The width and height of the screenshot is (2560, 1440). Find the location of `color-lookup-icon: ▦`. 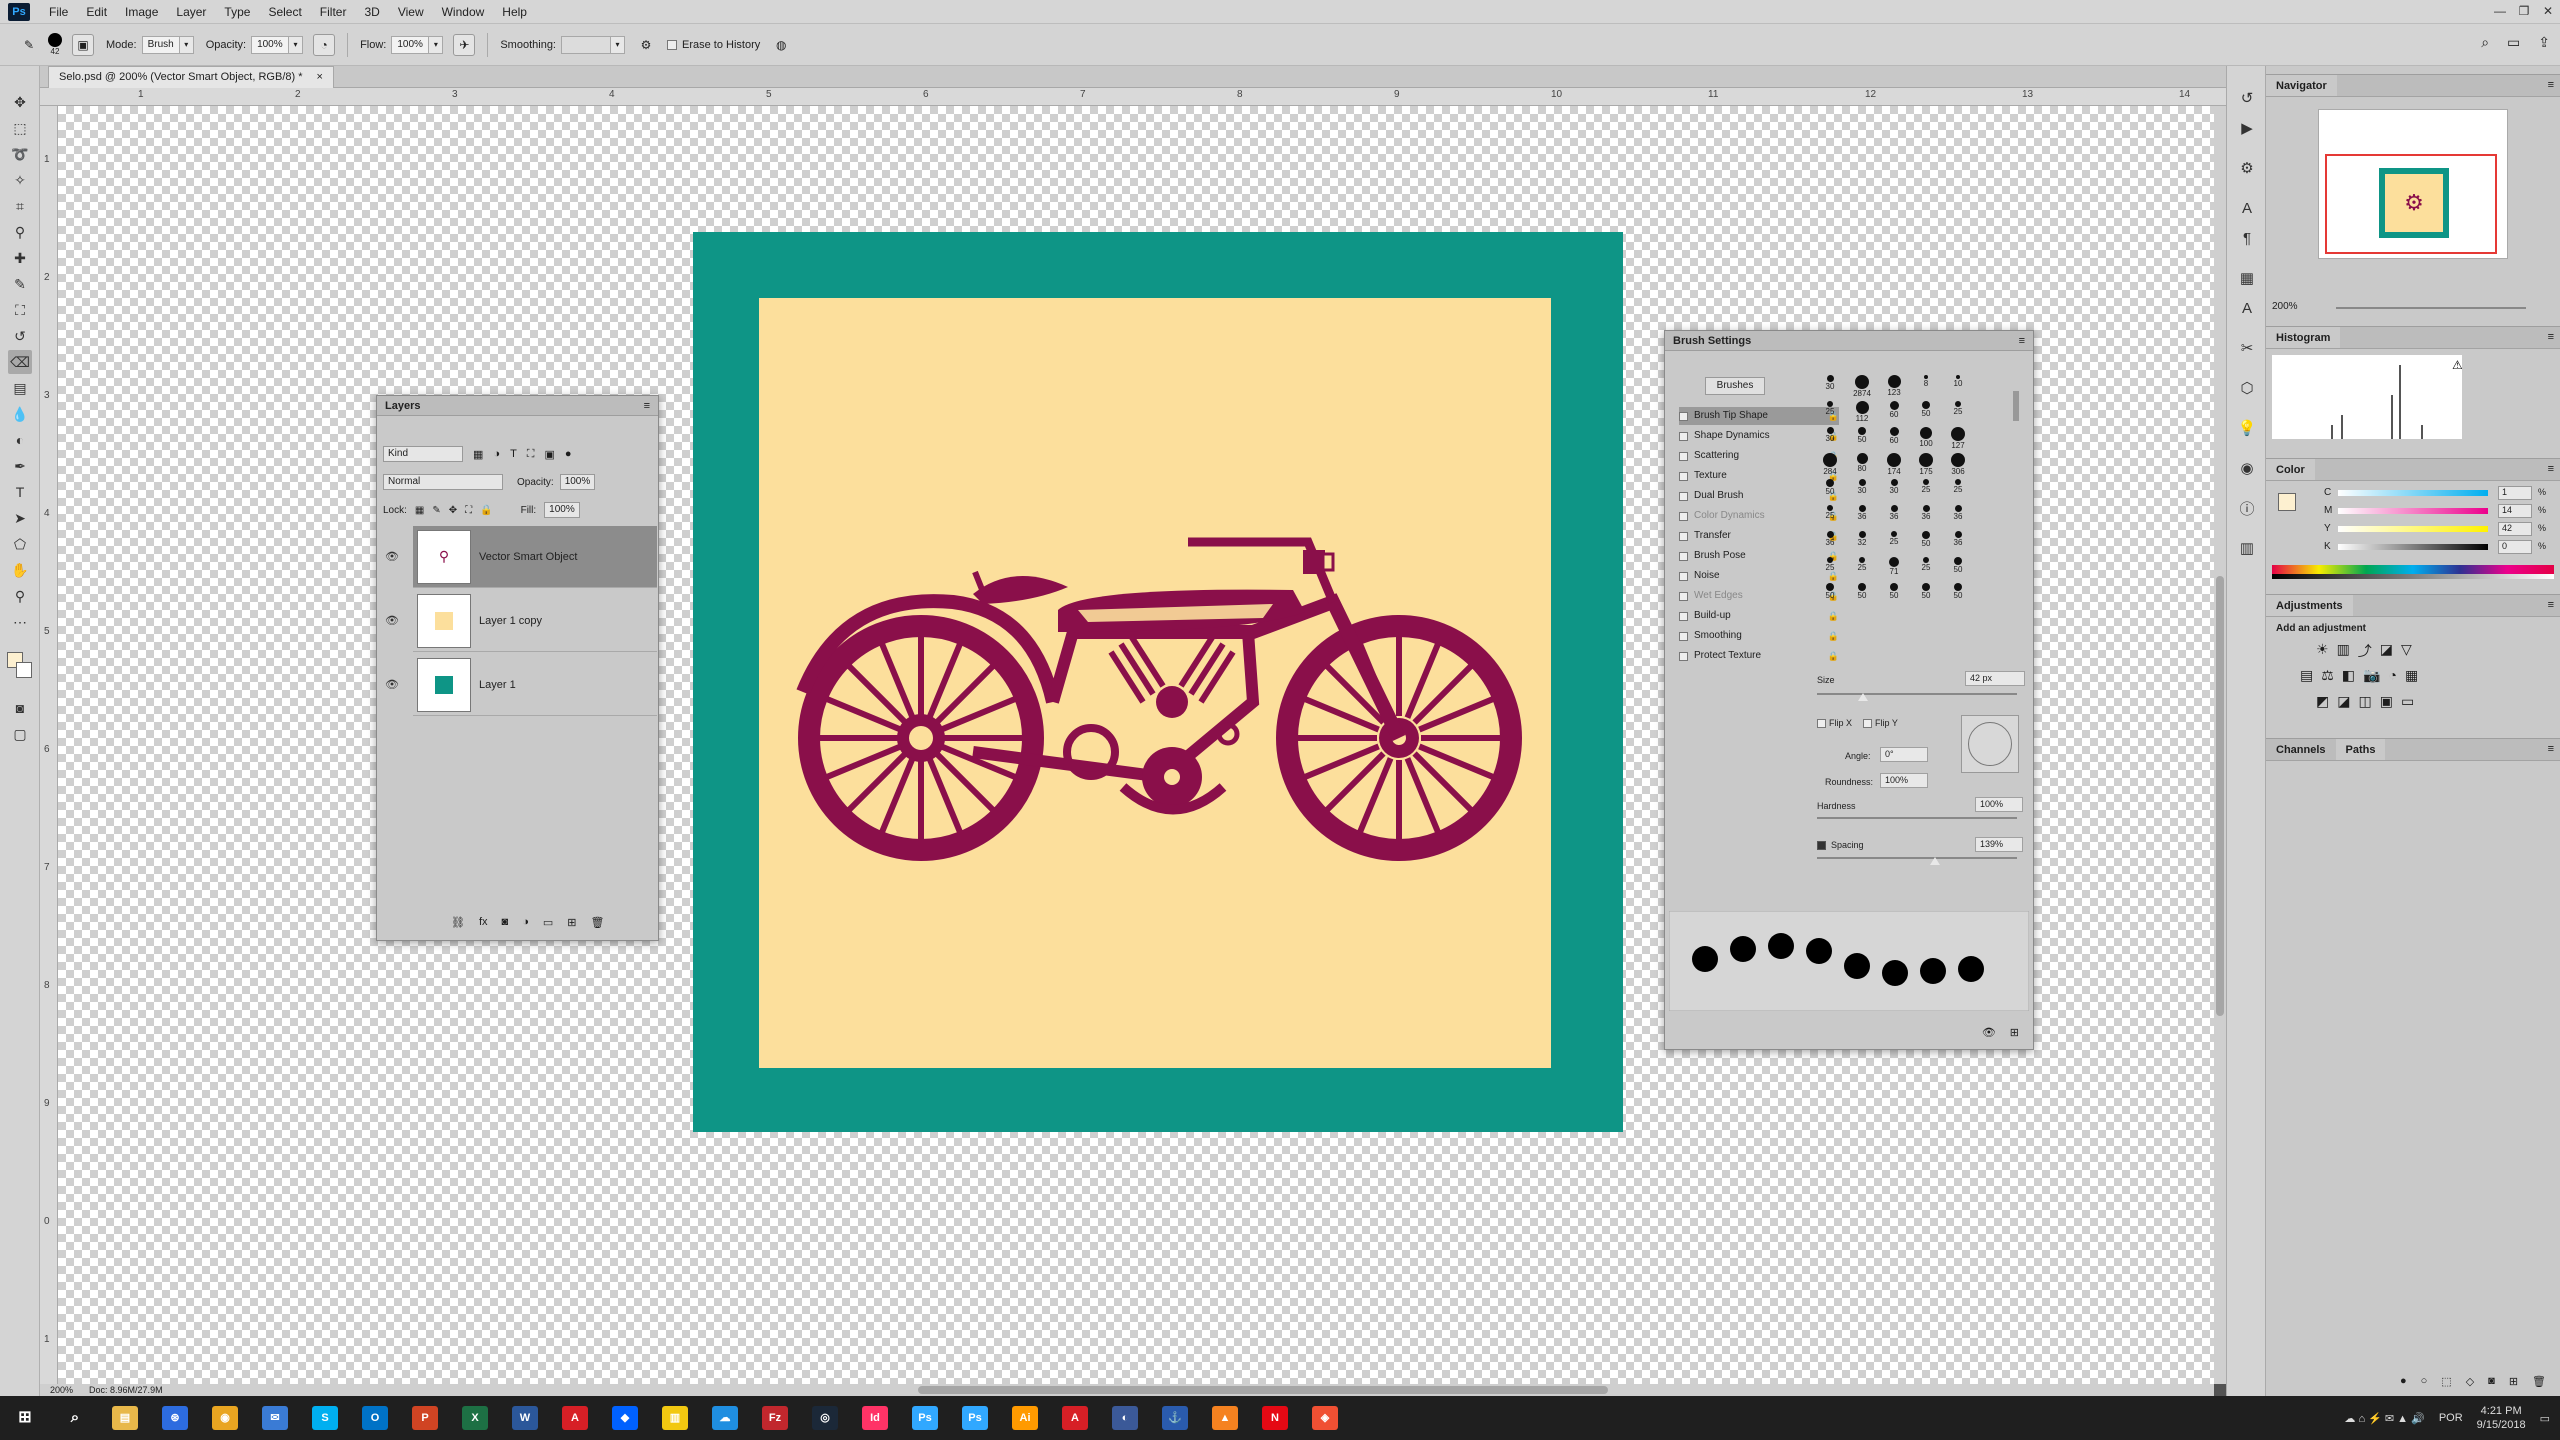

color-lookup-icon: ▦ is located at coordinates (2411, 675).